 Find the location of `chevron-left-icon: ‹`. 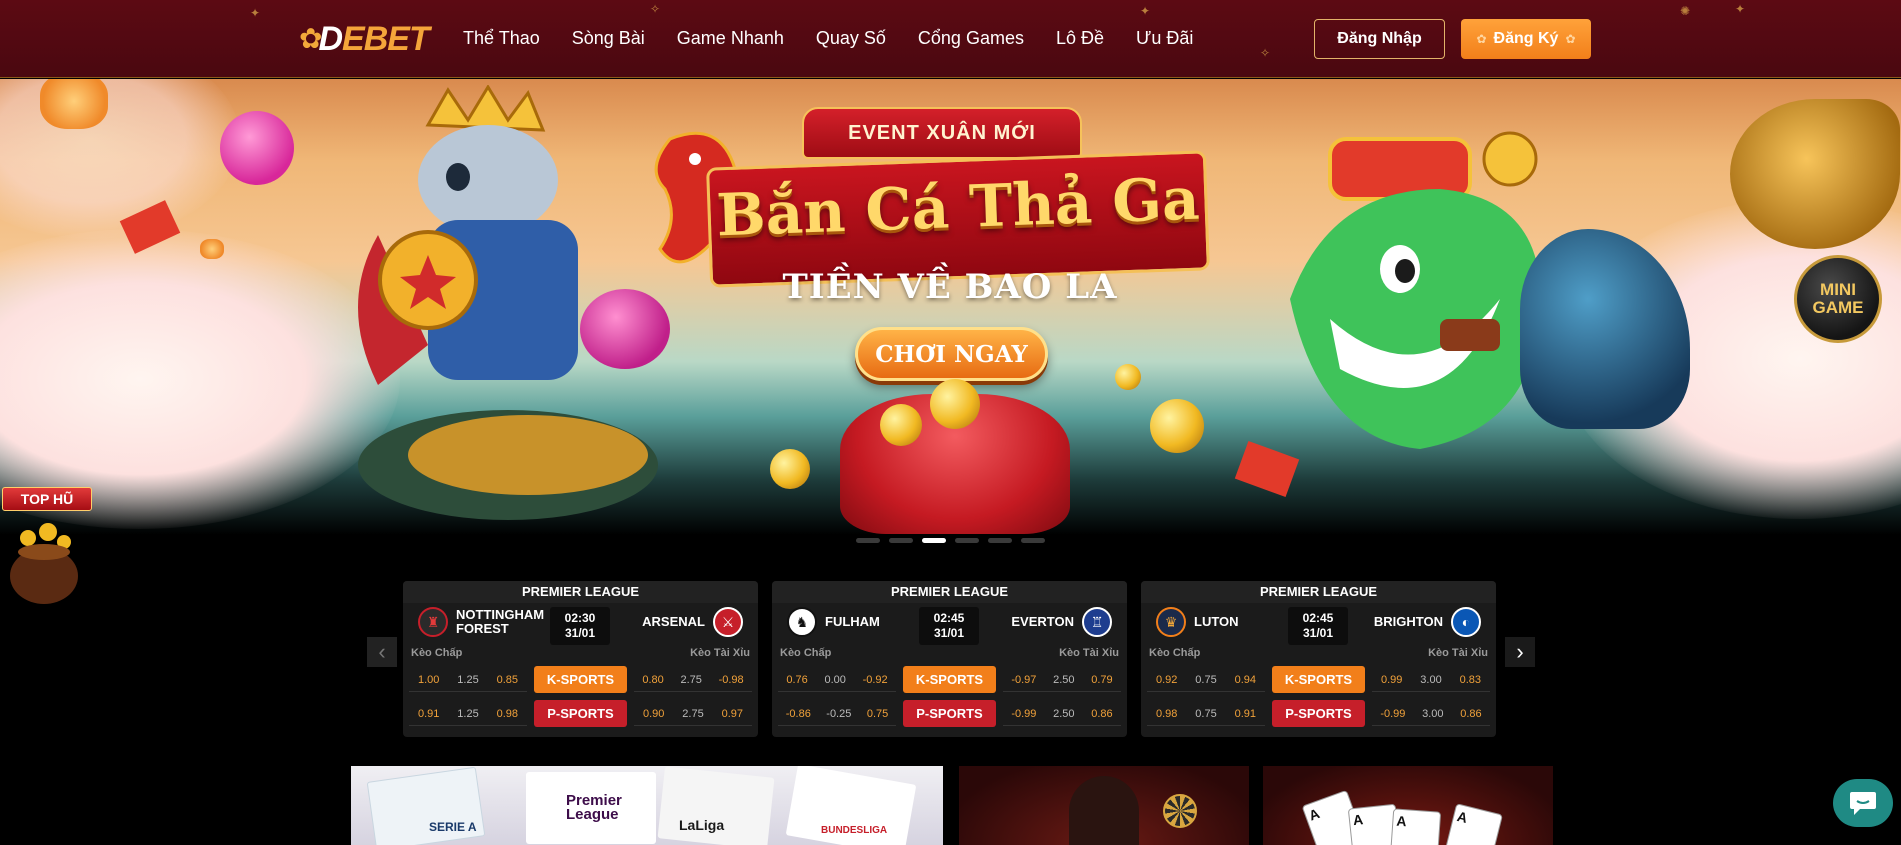

chevron-left-icon: ‹ is located at coordinates (382, 651).